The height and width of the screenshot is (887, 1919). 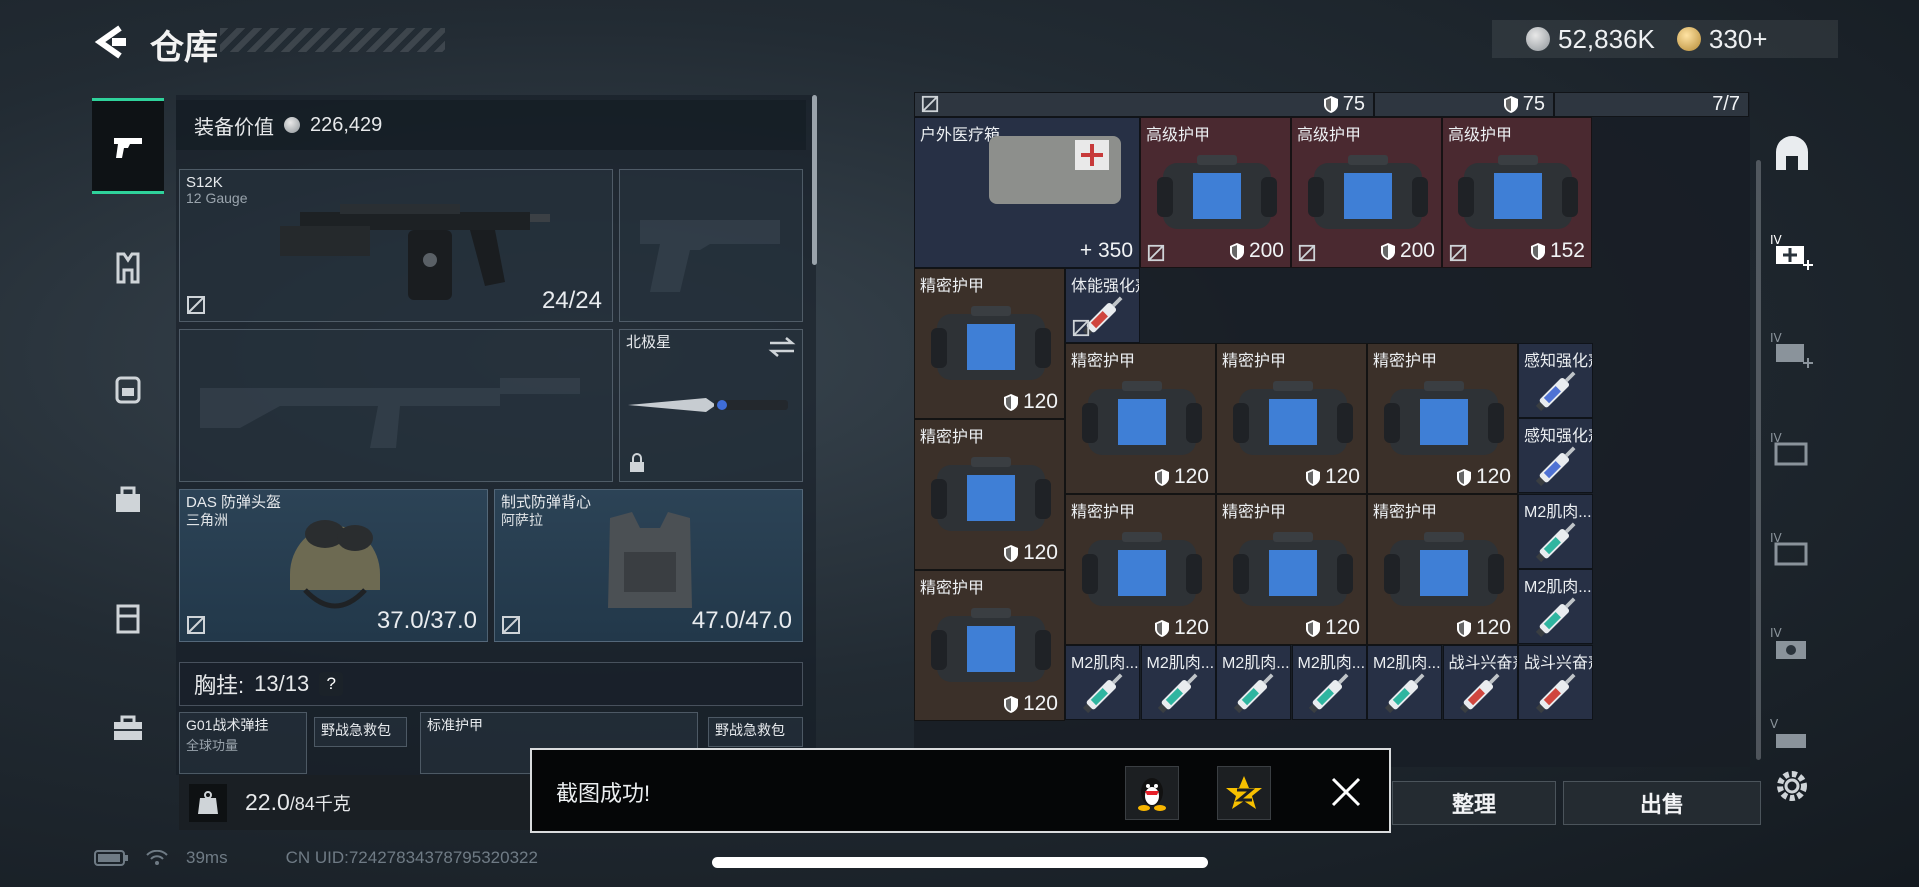 What do you see at coordinates (267, 802) in the screenshot?
I see `weight-current: 22.0` at bounding box center [267, 802].